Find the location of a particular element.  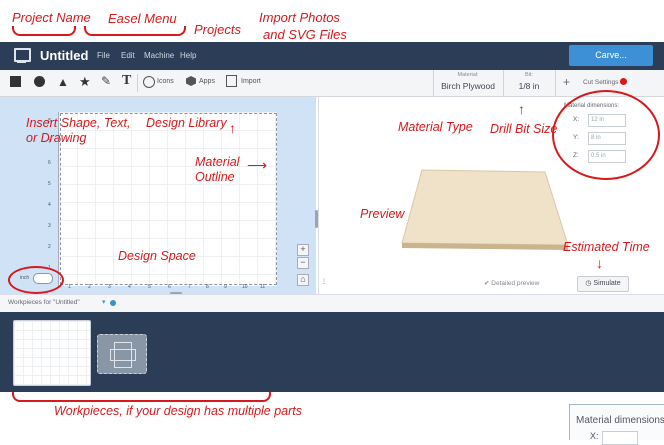

material-outline-arrow-icon: ⟶ is located at coordinates (257, 165).